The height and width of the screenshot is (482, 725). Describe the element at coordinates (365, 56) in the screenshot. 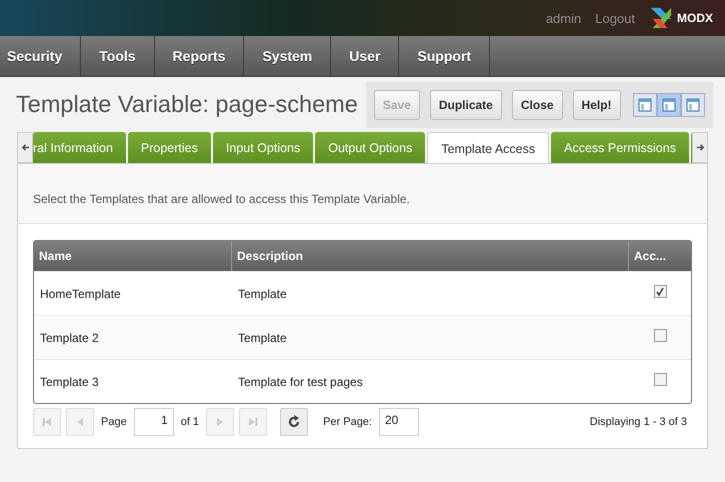

I see `menu-item: User` at that location.